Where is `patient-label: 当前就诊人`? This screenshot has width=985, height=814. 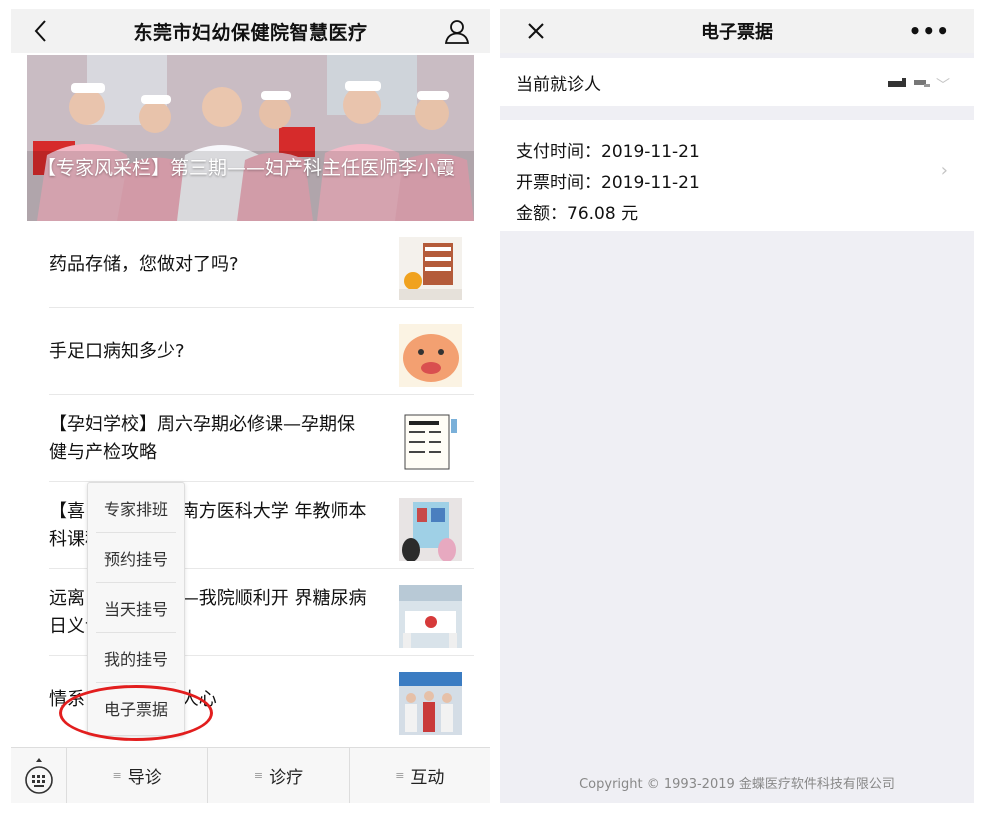
patient-label: 当前就诊人 is located at coordinates (558, 85).